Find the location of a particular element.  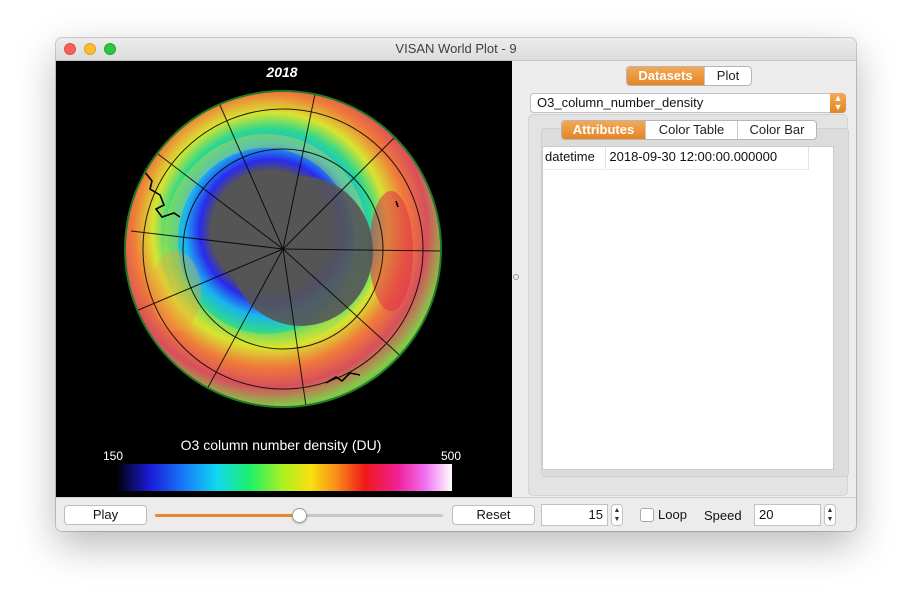

colorbar-max-label: 500 is located at coordinates (451, 456).